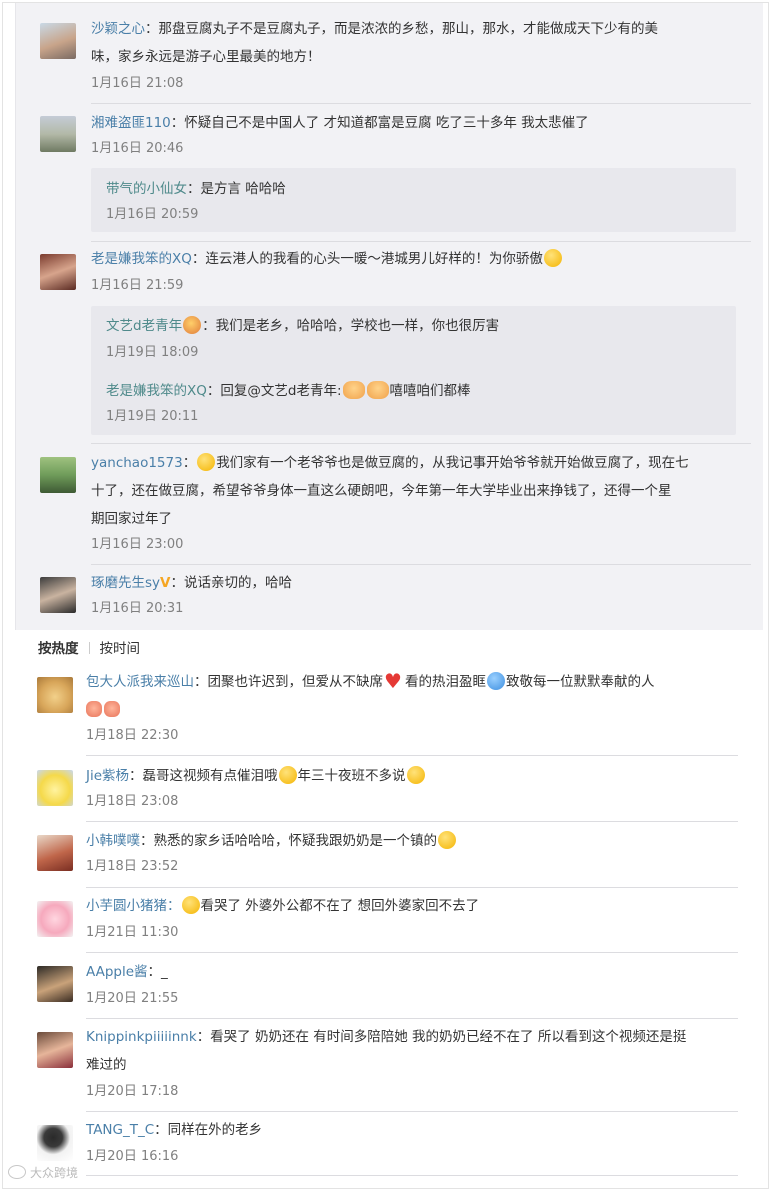 This screenshot has width=771, height=1191. Describe the element at coordinates (125, 583) in the screenshot. I see `username-link: 琢磨先生sy` at that location.